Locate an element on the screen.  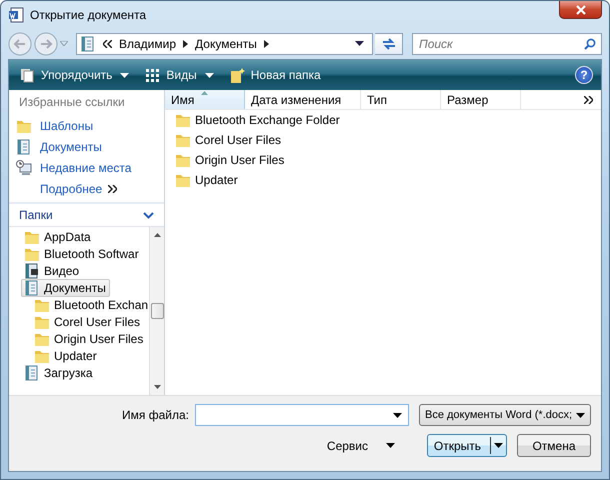
grid-icon is located at coordinates (152, 75).